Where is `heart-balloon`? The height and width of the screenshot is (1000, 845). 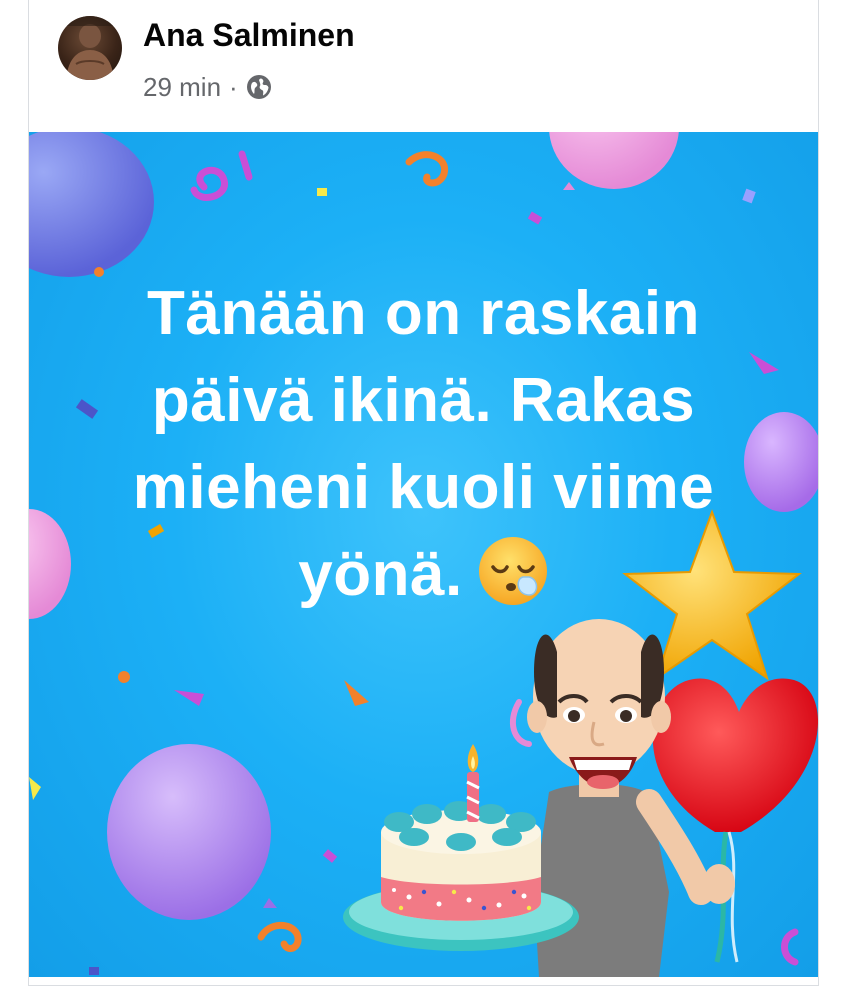
heart-balloon is located at coordinates (735, 820).